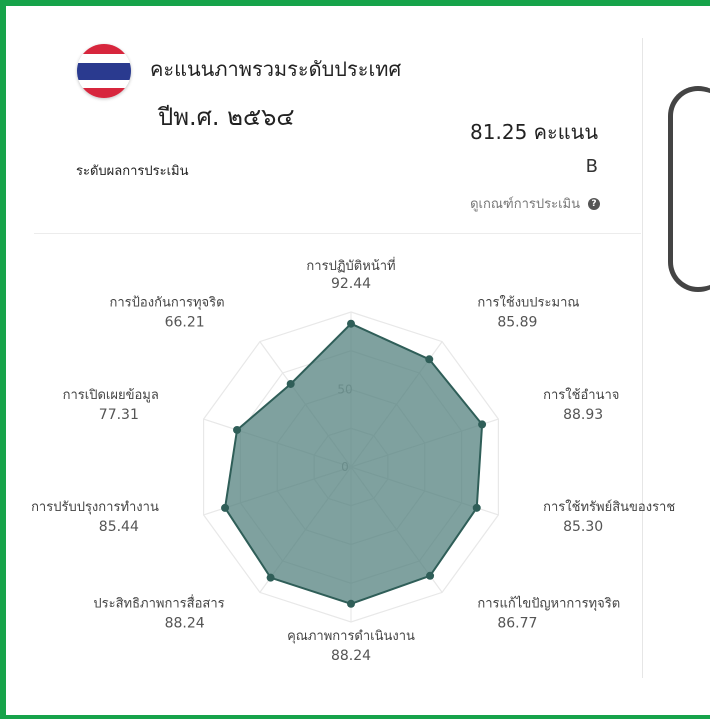  What do you see at coordinates (351, 636) in the screenshot?
I see `category-label: คุณภาพการดำเนินงาน` at bounding box center [351, 636].